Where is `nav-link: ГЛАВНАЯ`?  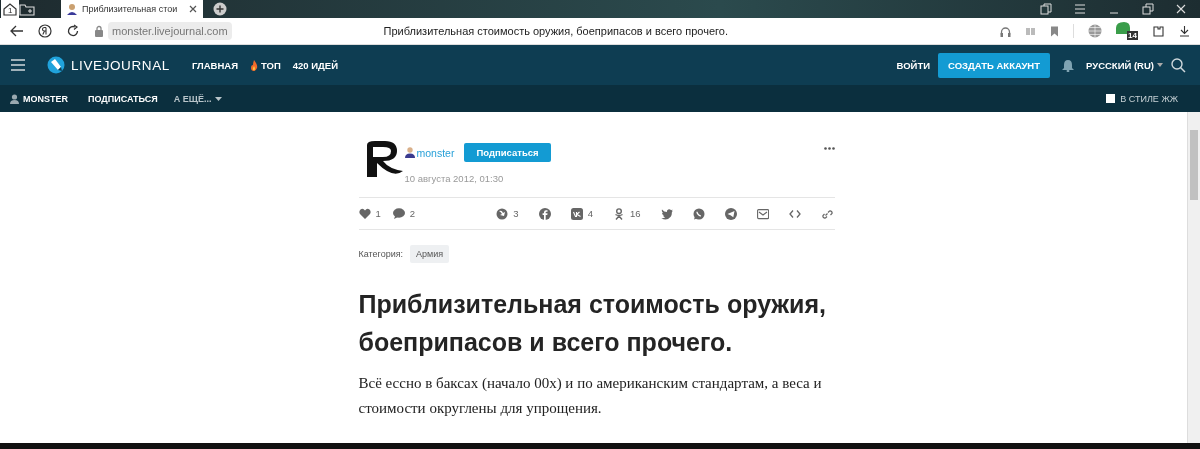
nav-link: ГЛАВНАЯ is located at coordinates (214, 65).